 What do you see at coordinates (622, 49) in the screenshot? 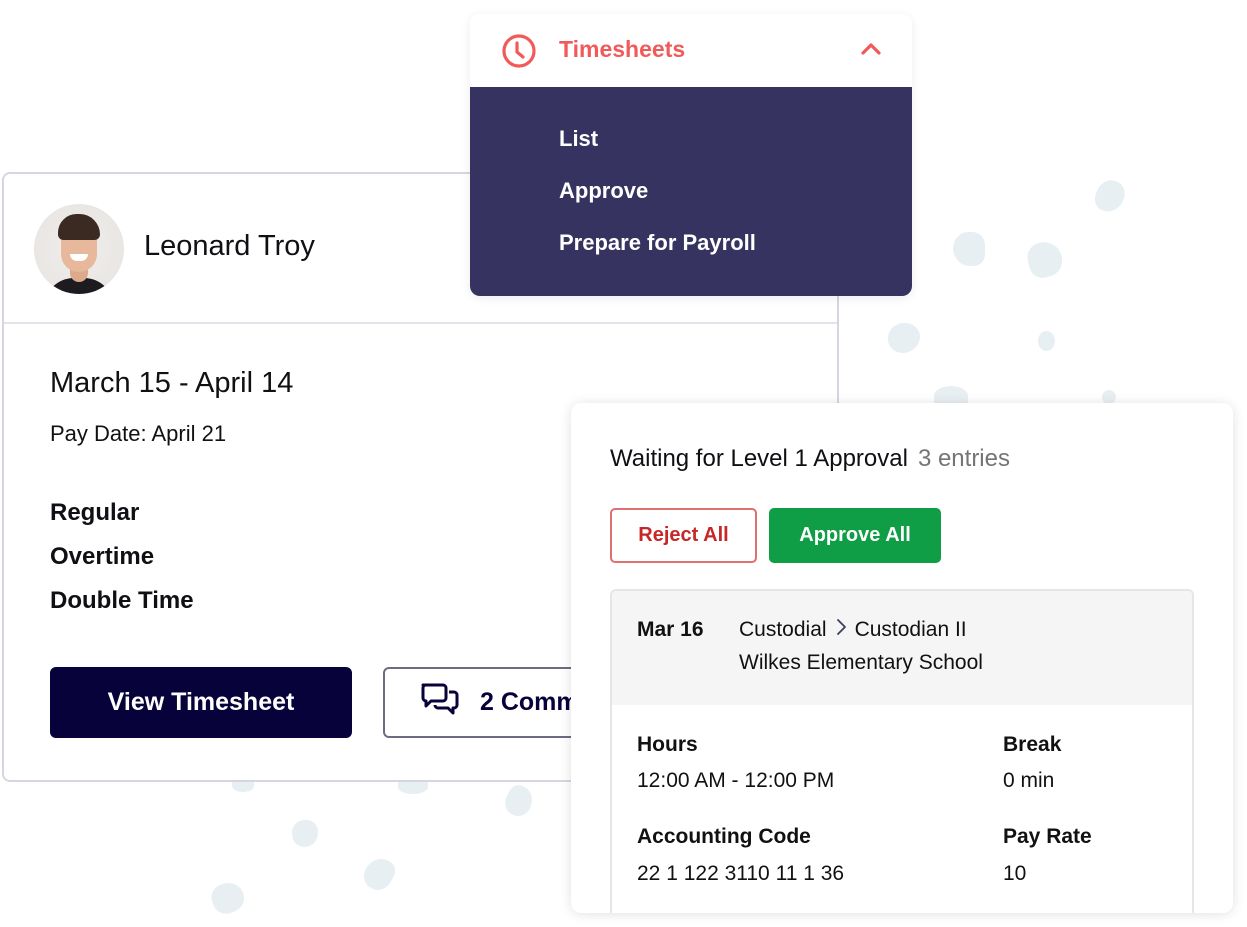
I see `menu-title: Timesheets` at bounding box center [622, 49].